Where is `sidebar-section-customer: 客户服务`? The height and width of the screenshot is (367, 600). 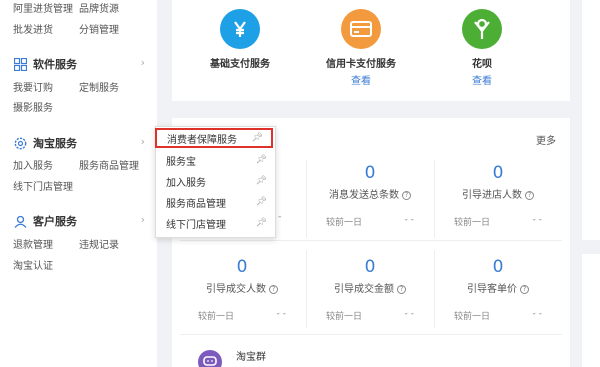 sidebar-section-customer: 客户服务 is located at coordinates (45, 221).